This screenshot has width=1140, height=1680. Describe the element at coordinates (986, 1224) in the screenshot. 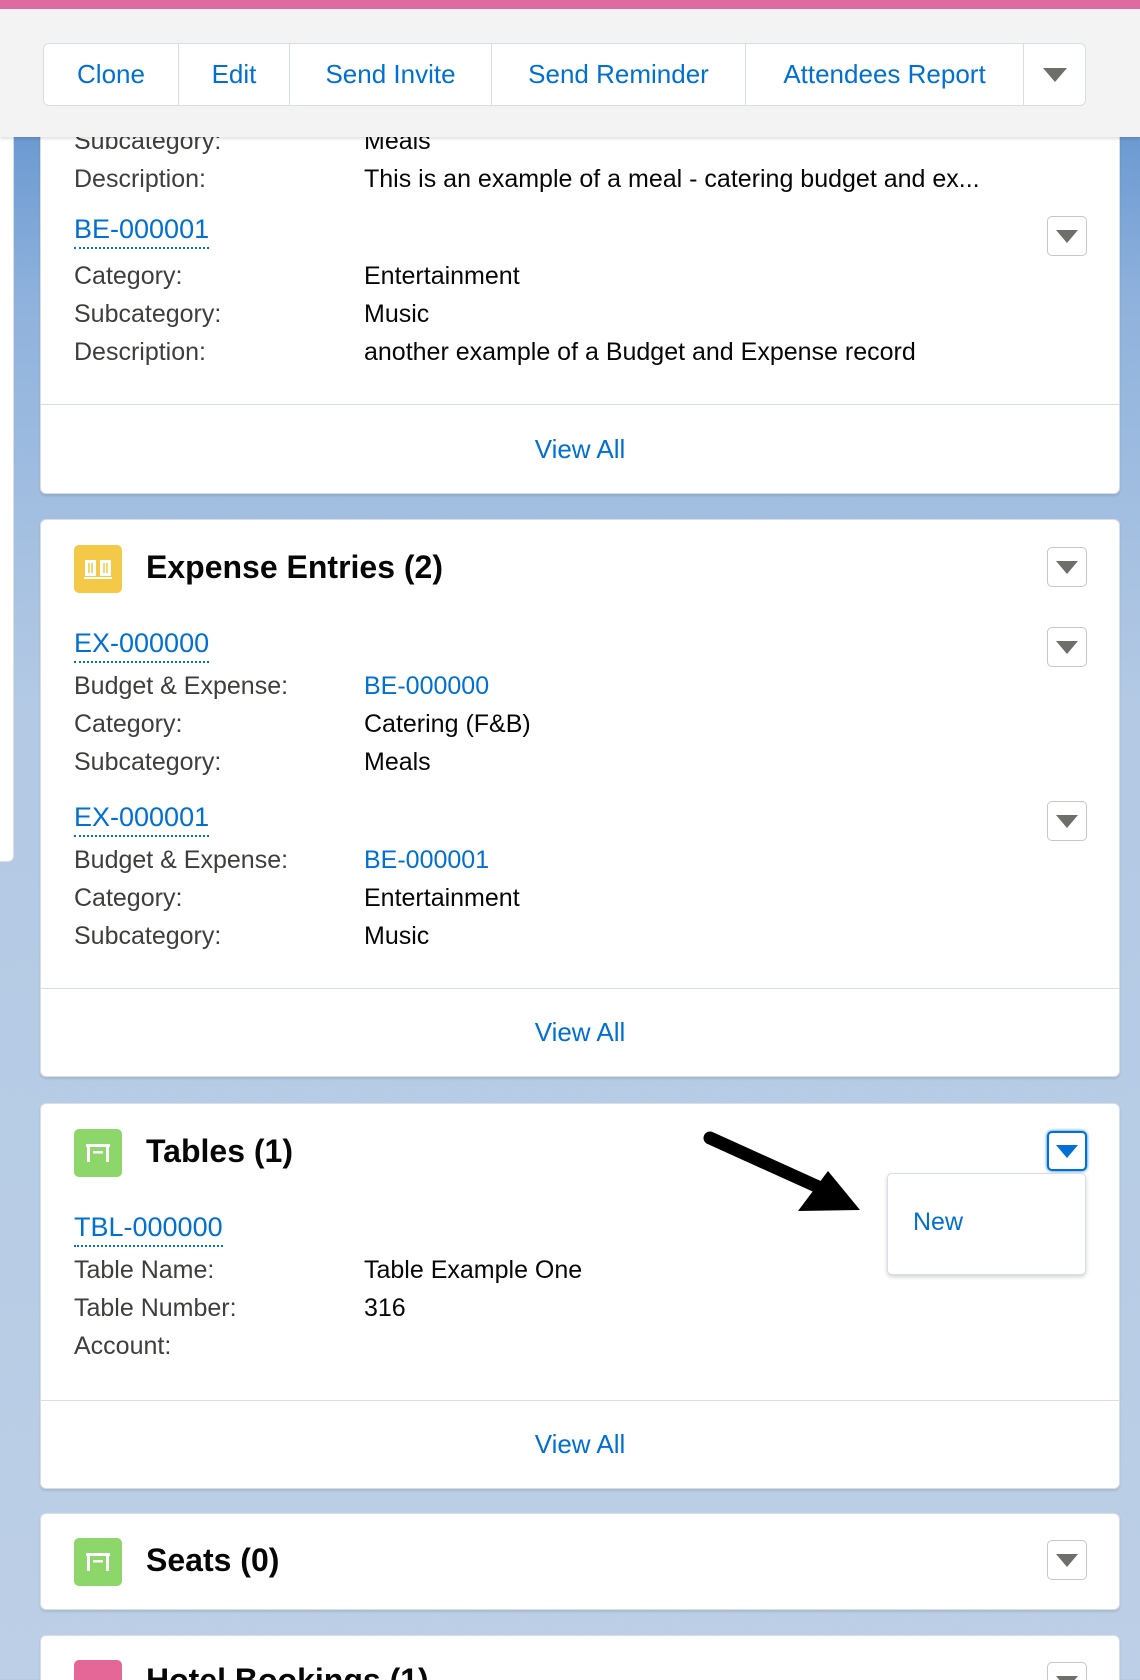

I see `card-actions-dropdown: New` at that location.